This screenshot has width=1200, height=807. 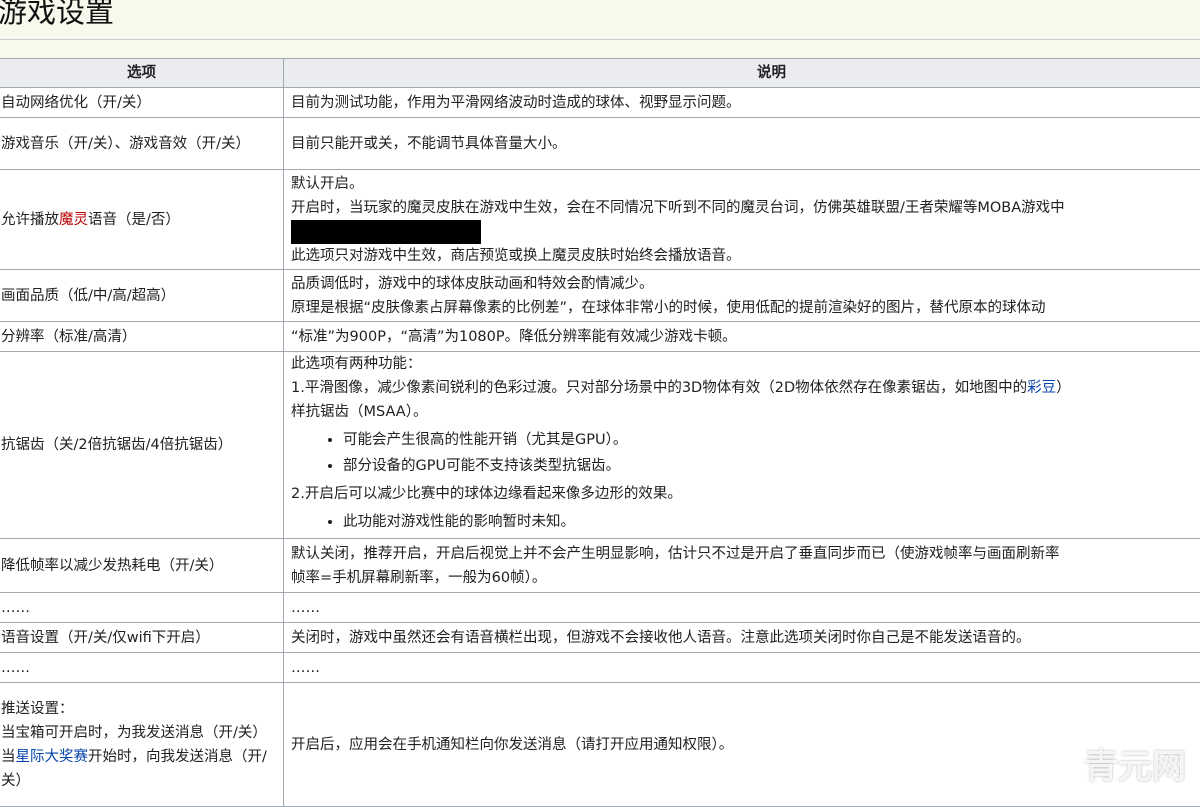 What do you see at coordinates (1063, 388) in the screenshot?
I see `description-text: ）` at bounding box center [1063, 388].